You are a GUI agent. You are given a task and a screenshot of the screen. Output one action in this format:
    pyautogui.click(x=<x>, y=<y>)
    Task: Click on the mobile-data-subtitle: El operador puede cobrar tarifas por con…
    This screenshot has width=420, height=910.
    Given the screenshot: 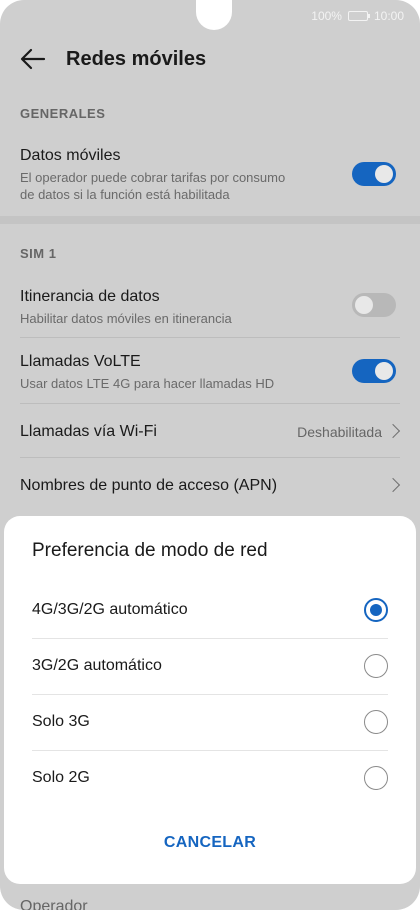 What is the action you would take?
    pyautogui.click(x=153, y=186)
    